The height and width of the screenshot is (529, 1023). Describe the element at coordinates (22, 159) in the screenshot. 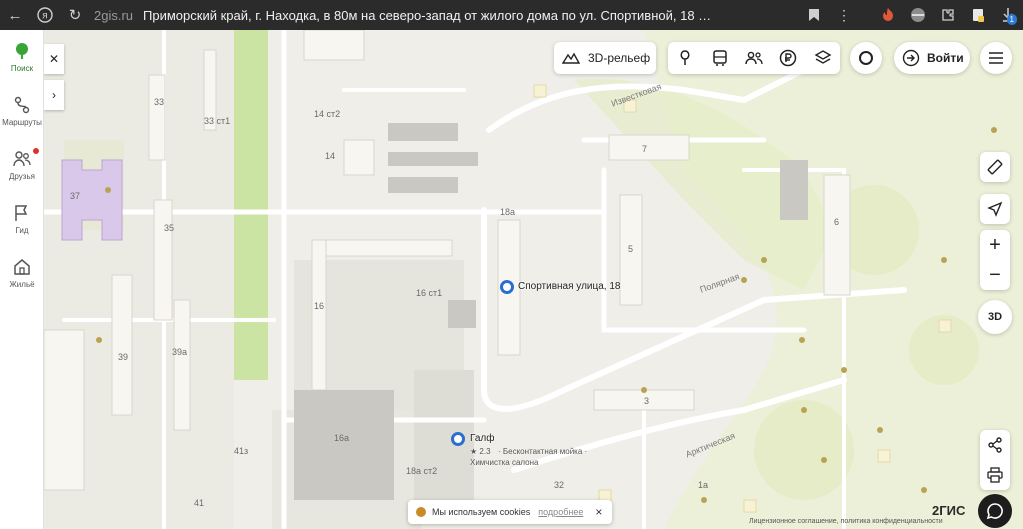

I see `friends-icon` at that location.